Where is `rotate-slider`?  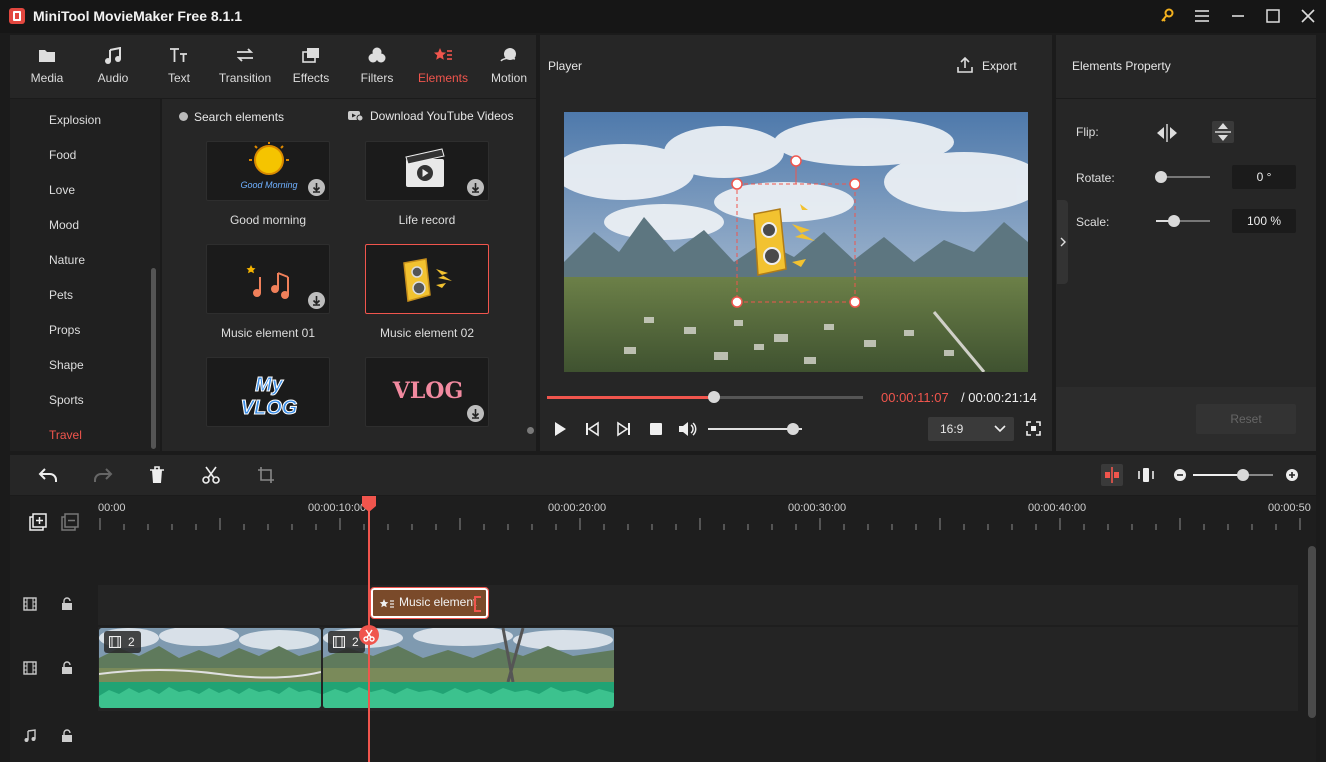 rotate-slider is located at coordinates (1182, 177).